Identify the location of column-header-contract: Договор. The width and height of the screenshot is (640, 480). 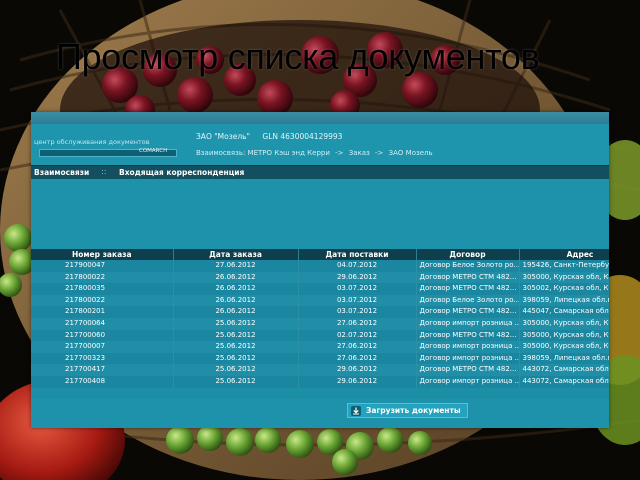
(468, 254).